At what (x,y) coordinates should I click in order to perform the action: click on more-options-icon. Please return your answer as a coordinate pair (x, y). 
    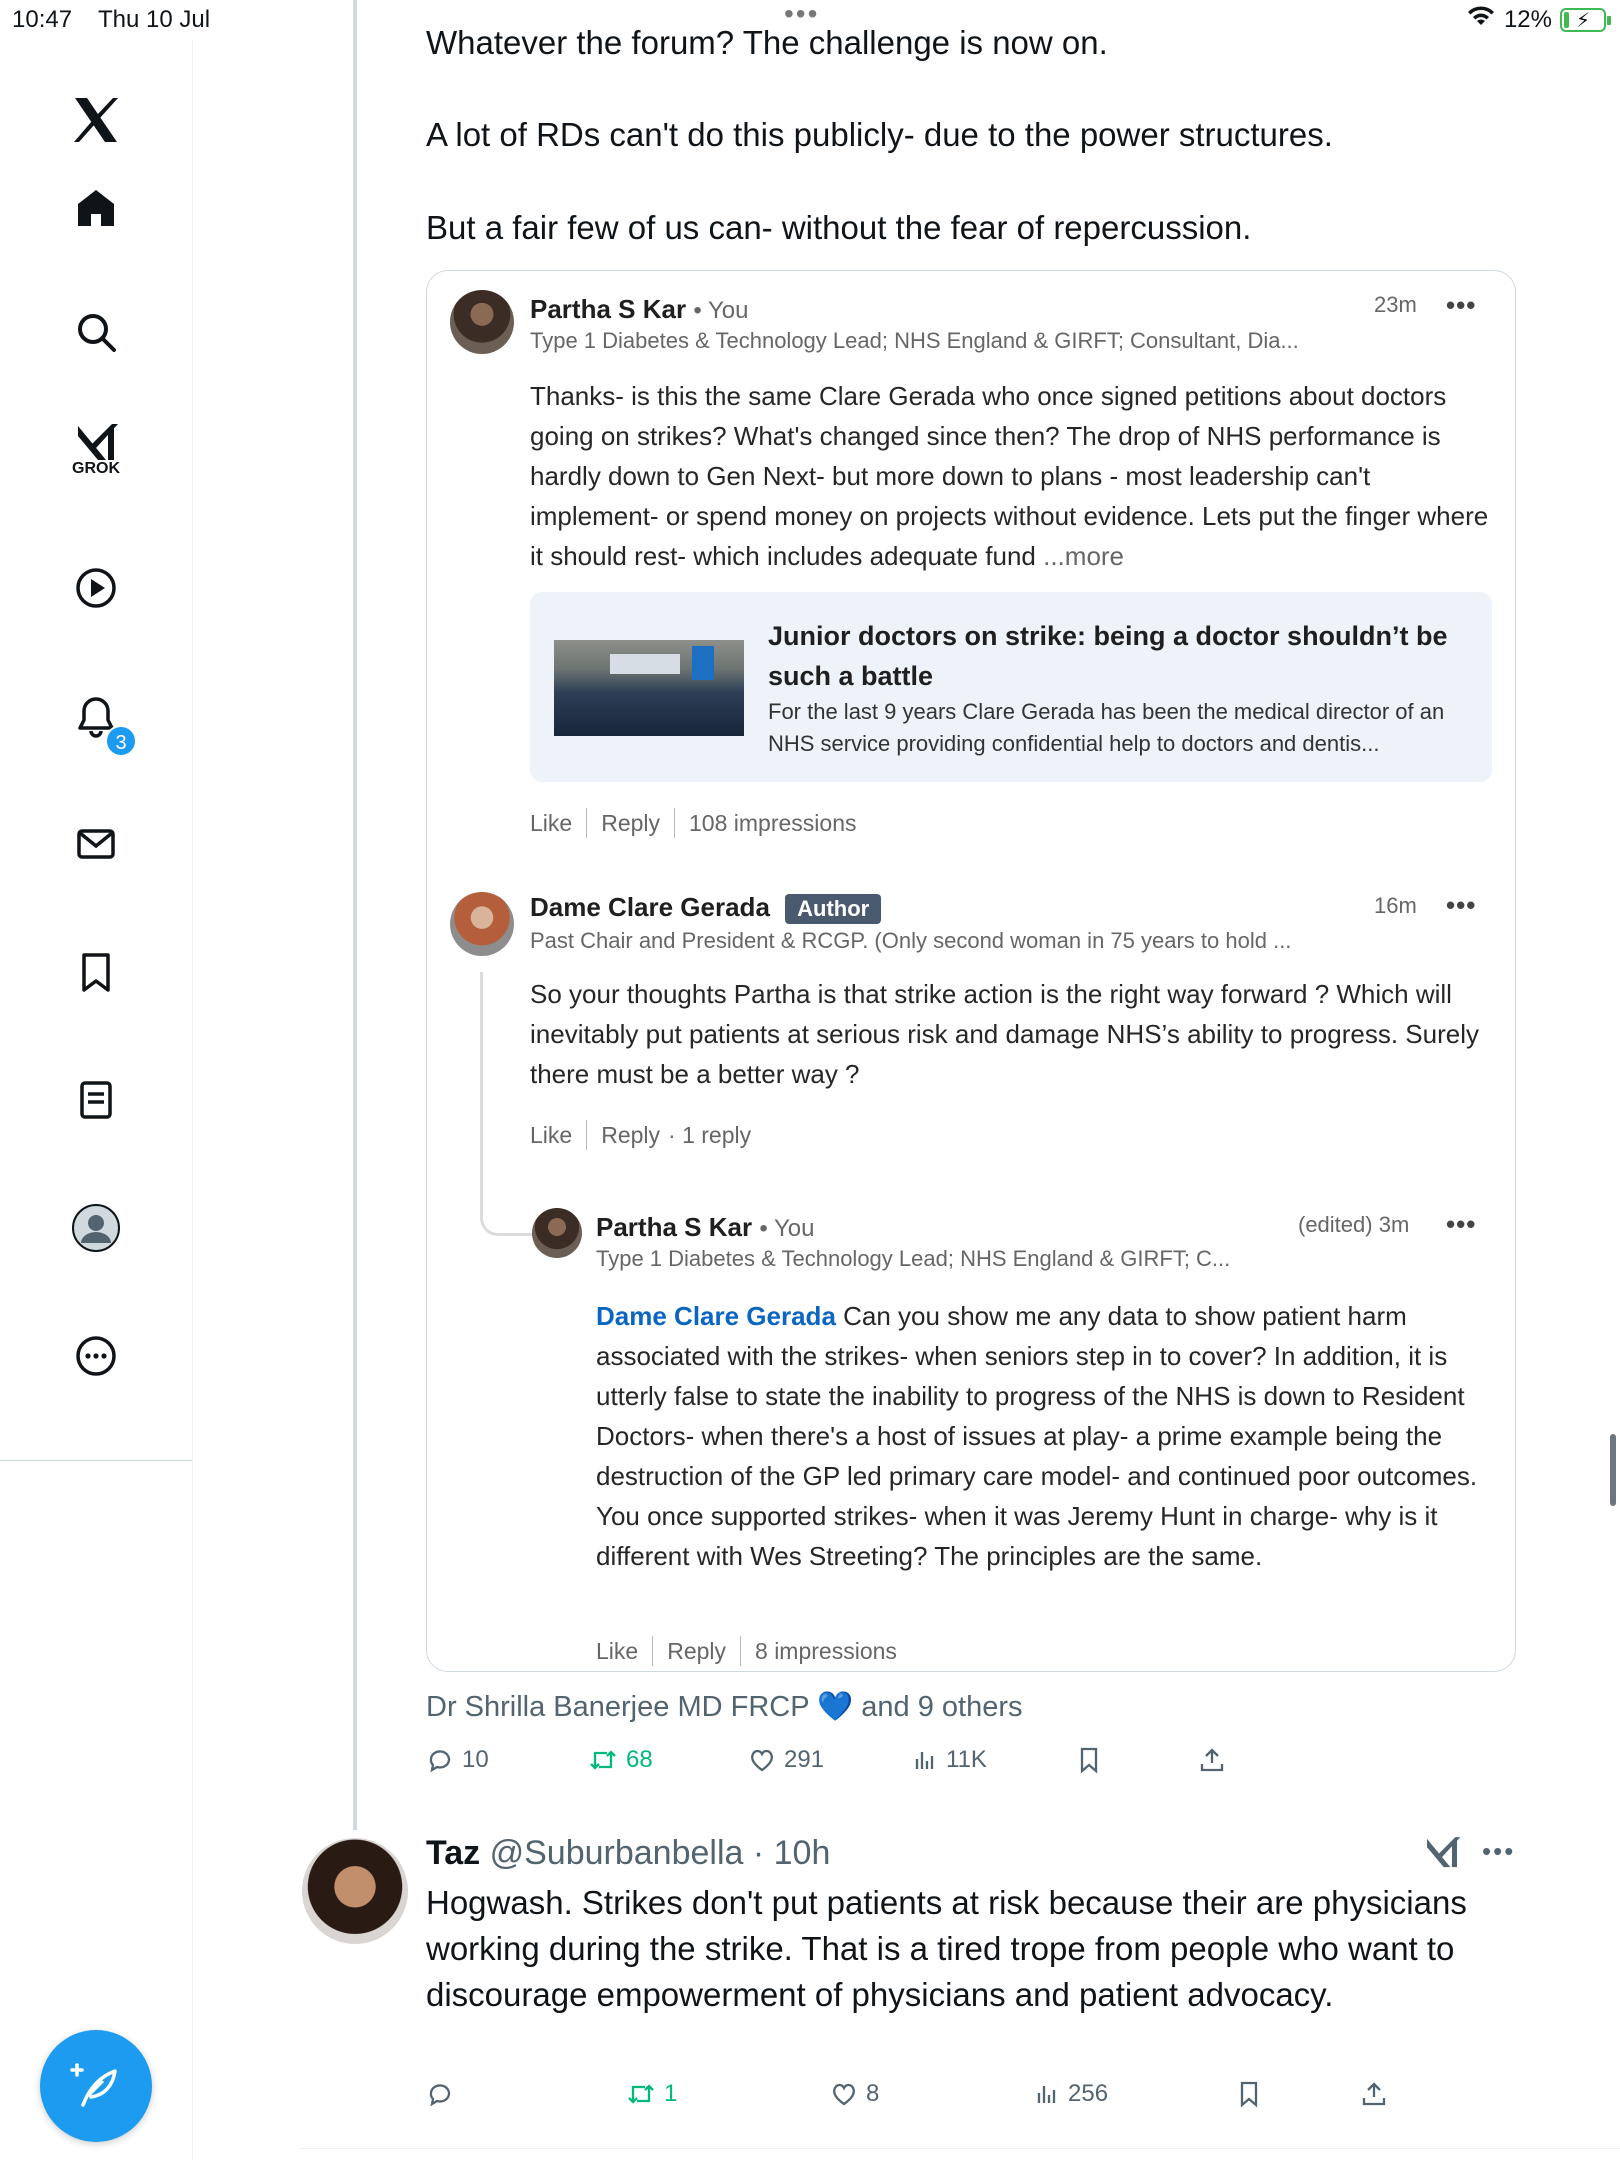
    Looking at the image, I should click on (96, 1356).